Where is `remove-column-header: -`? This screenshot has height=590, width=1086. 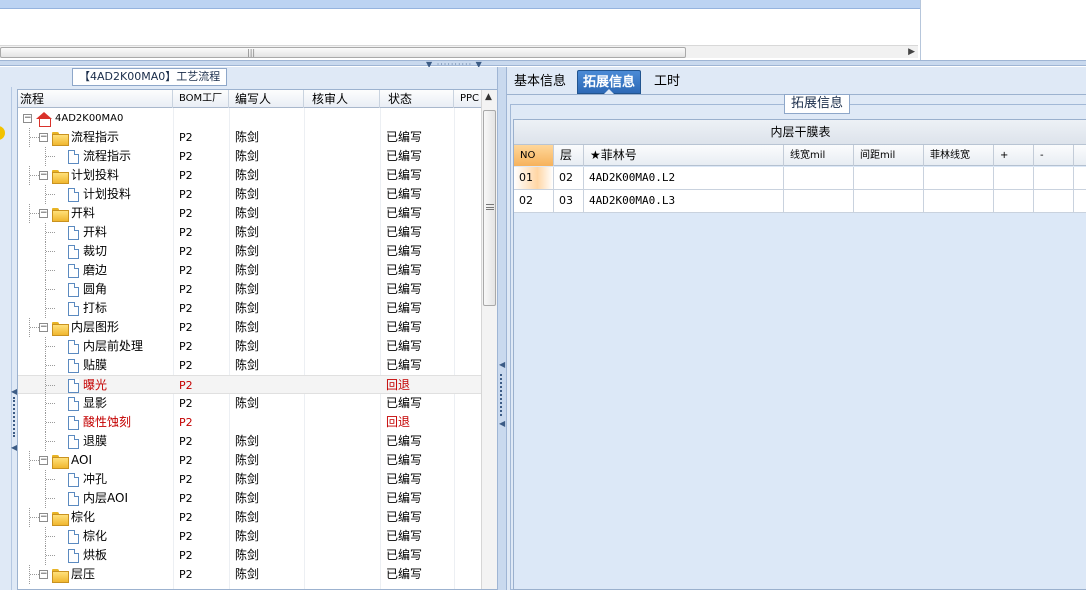
remove-column-header: - is located at coordinates (1054, 155).